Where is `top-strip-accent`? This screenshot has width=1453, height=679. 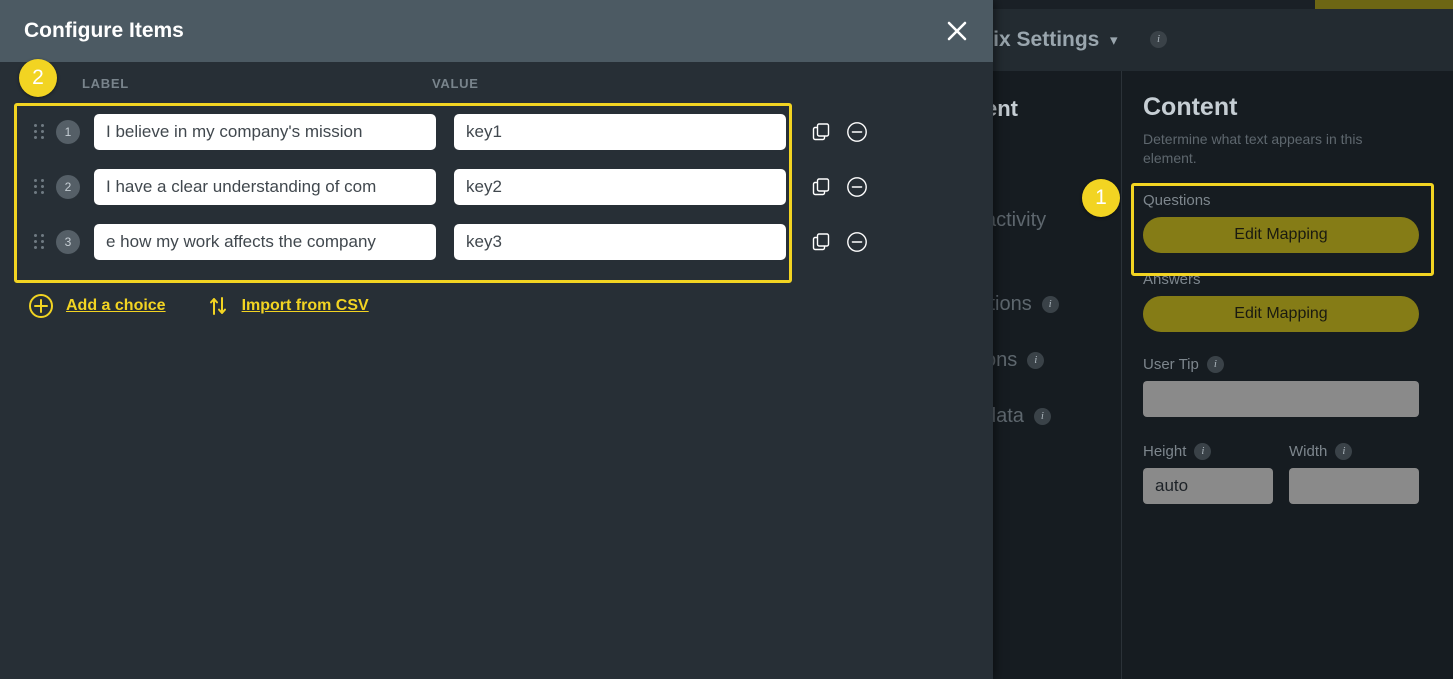 top-strip-accent is located at coordinates (1384, 4).